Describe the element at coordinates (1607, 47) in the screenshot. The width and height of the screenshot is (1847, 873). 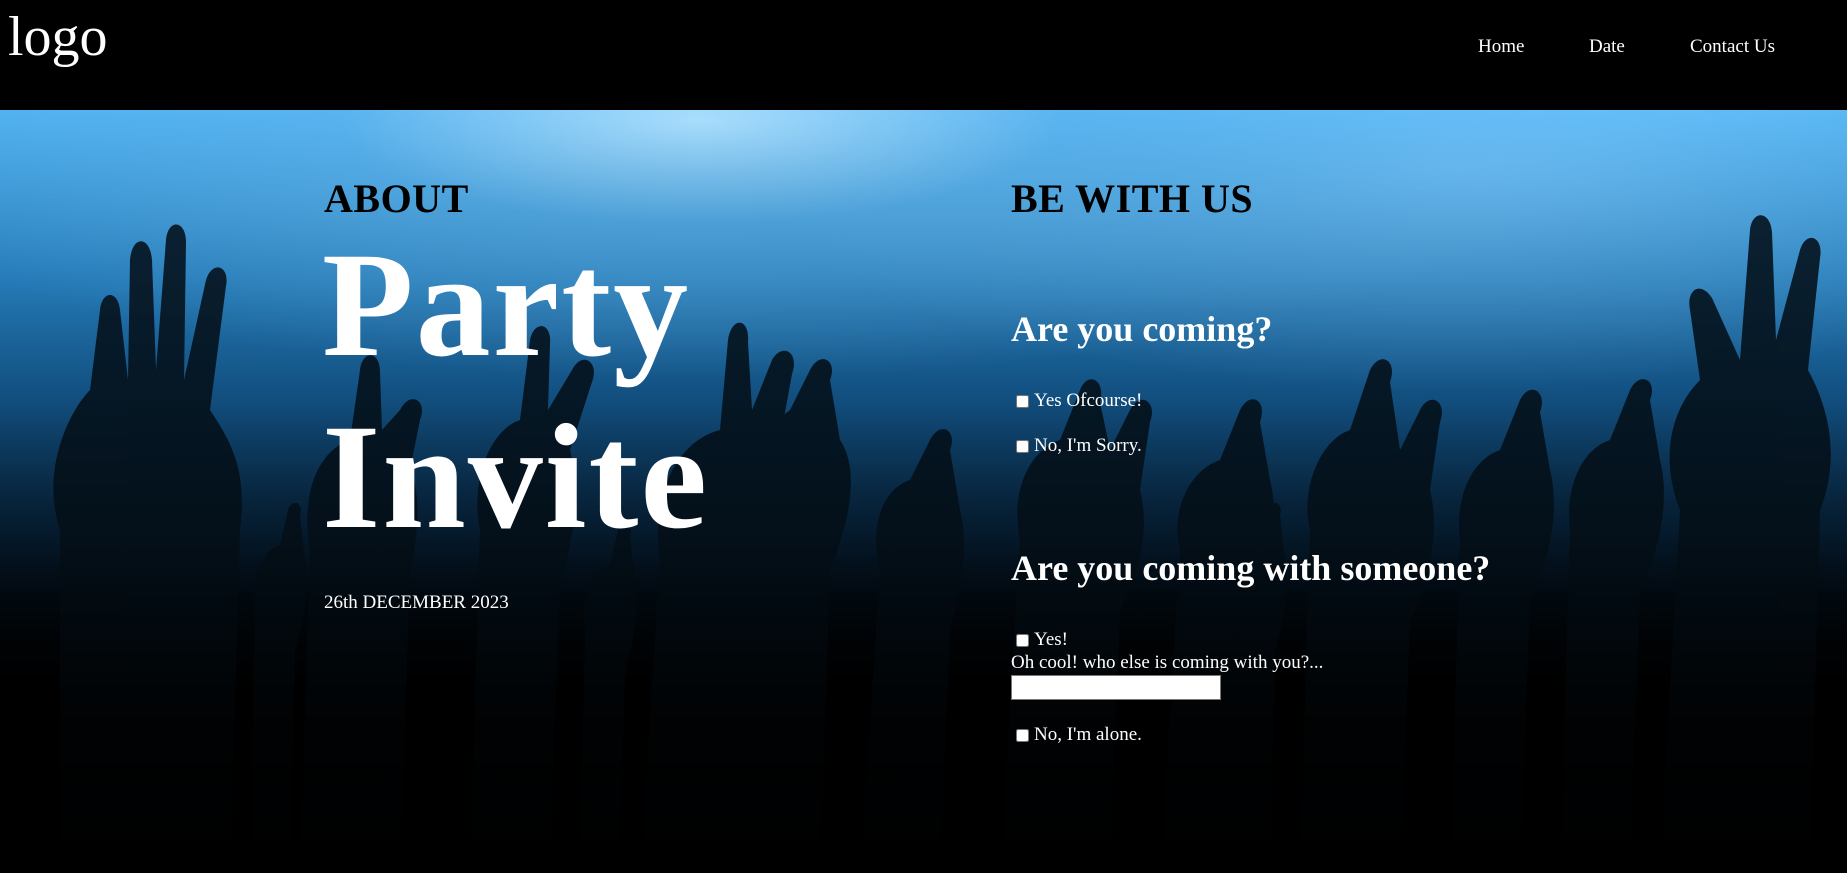
I see `nav-date-link: Date` at that location.